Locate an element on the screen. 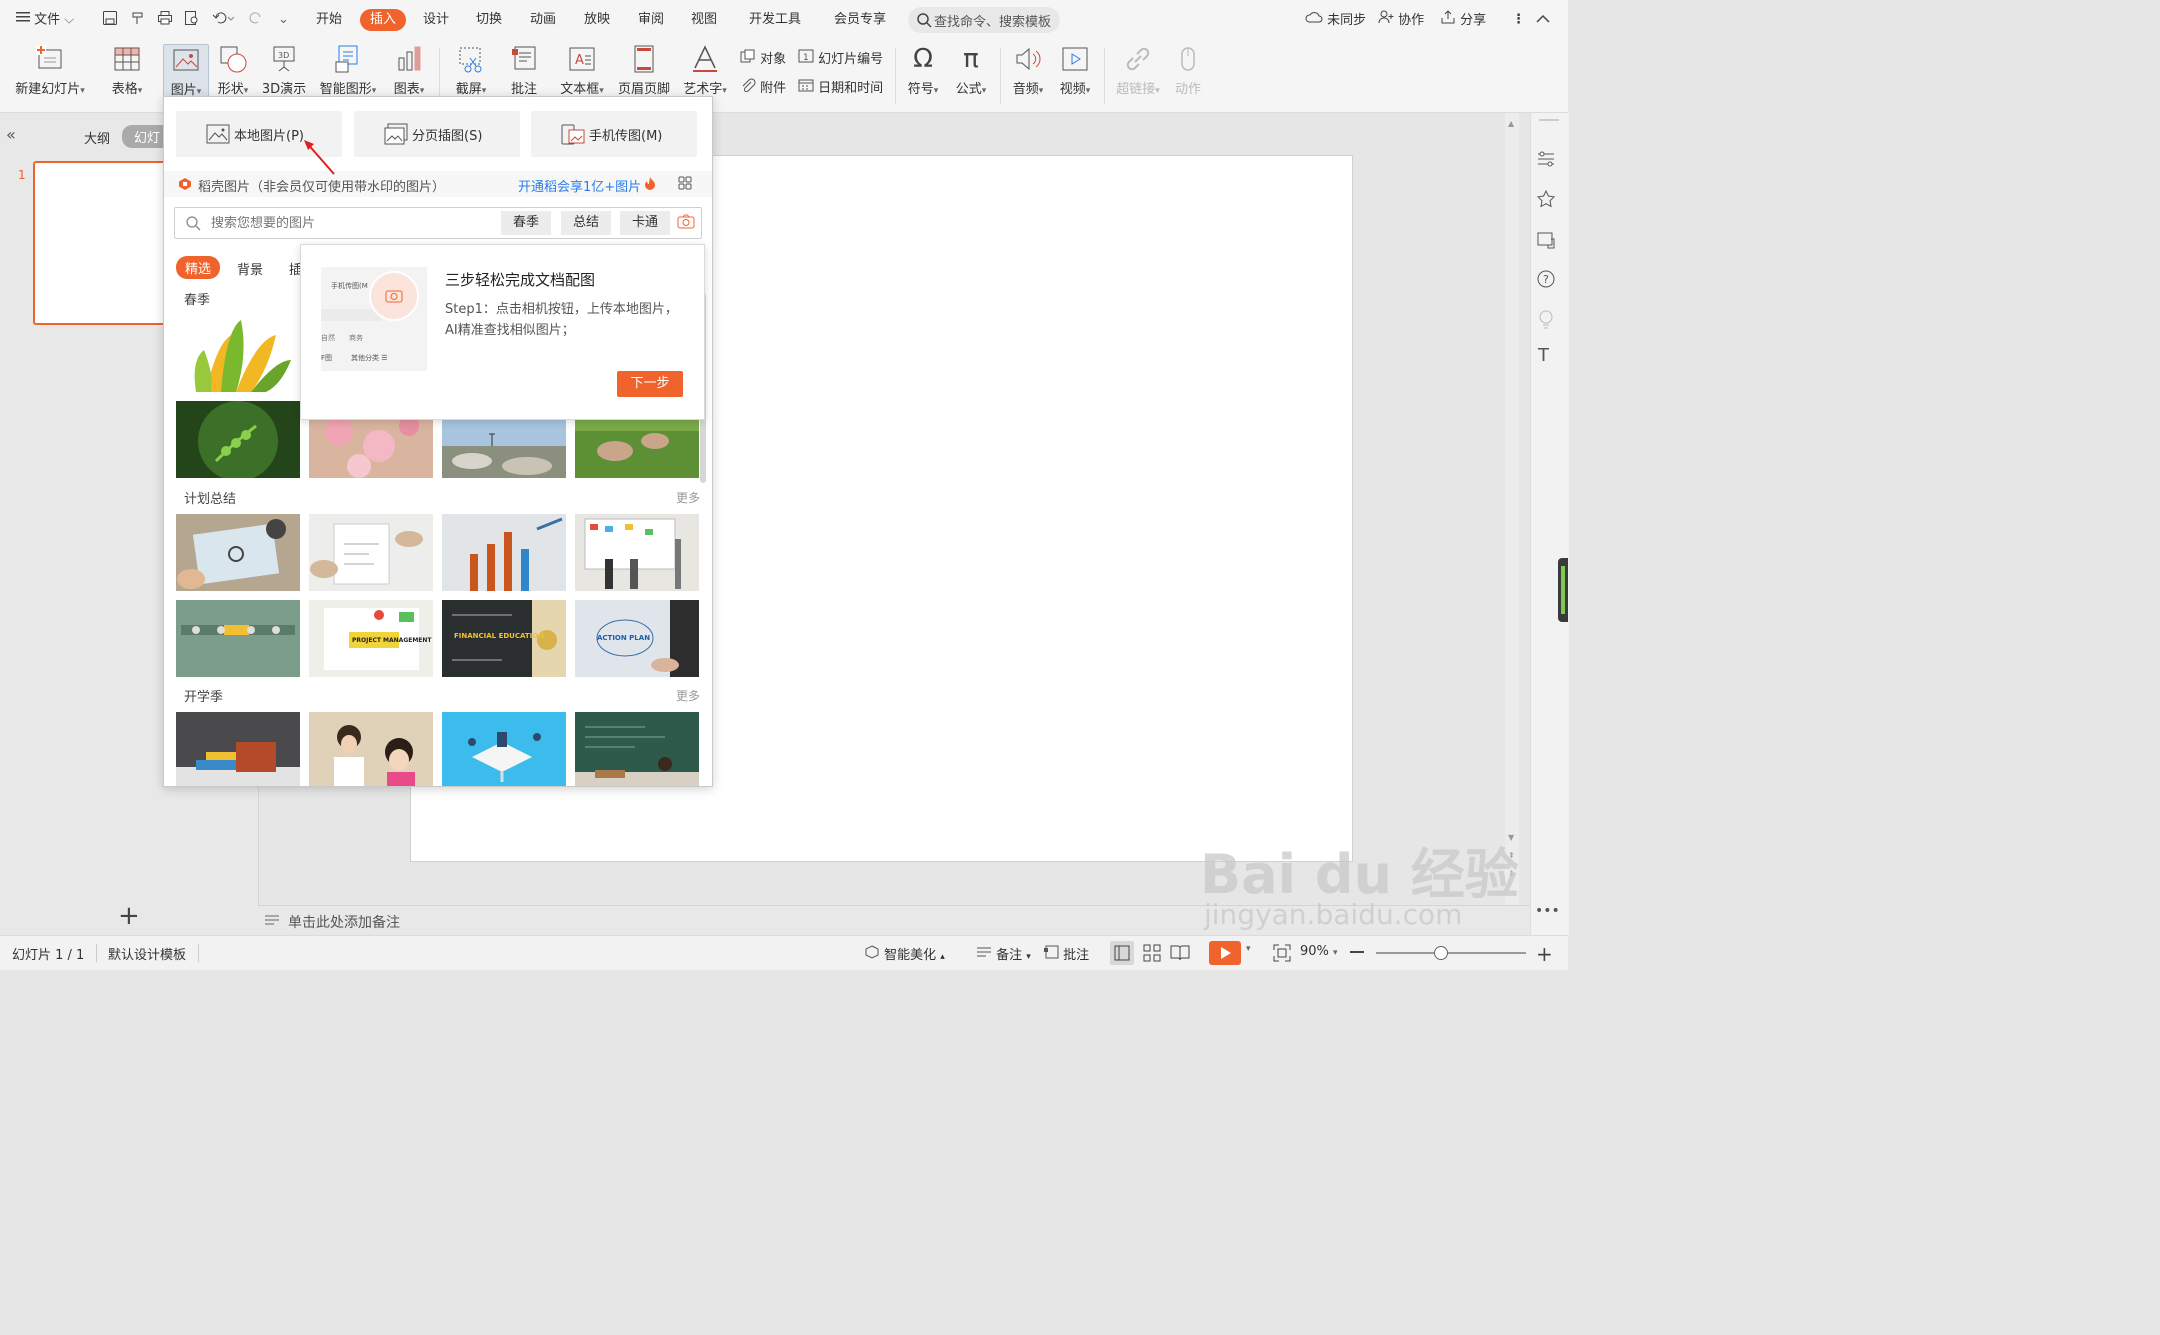 The height and width of the screenshot is (1335, 2160). filter-tab-background: 背景 is located at coordinates (250, 268).